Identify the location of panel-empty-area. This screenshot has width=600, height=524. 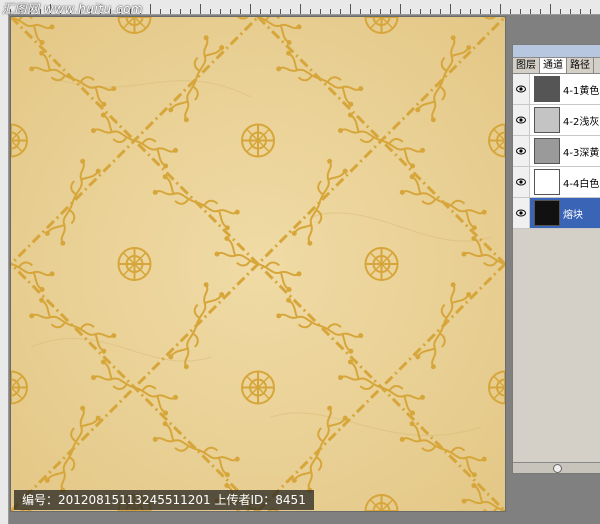
(556, 339).